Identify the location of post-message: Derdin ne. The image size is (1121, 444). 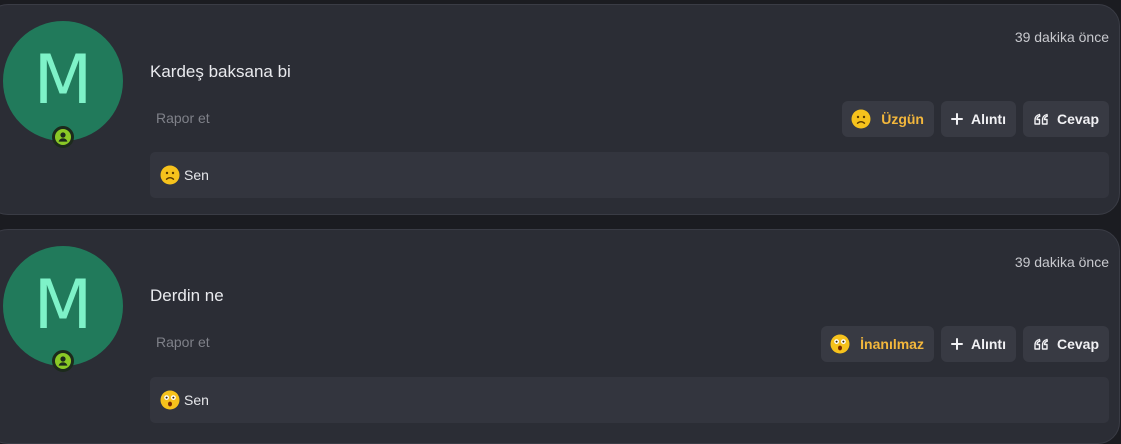
(187, 295).